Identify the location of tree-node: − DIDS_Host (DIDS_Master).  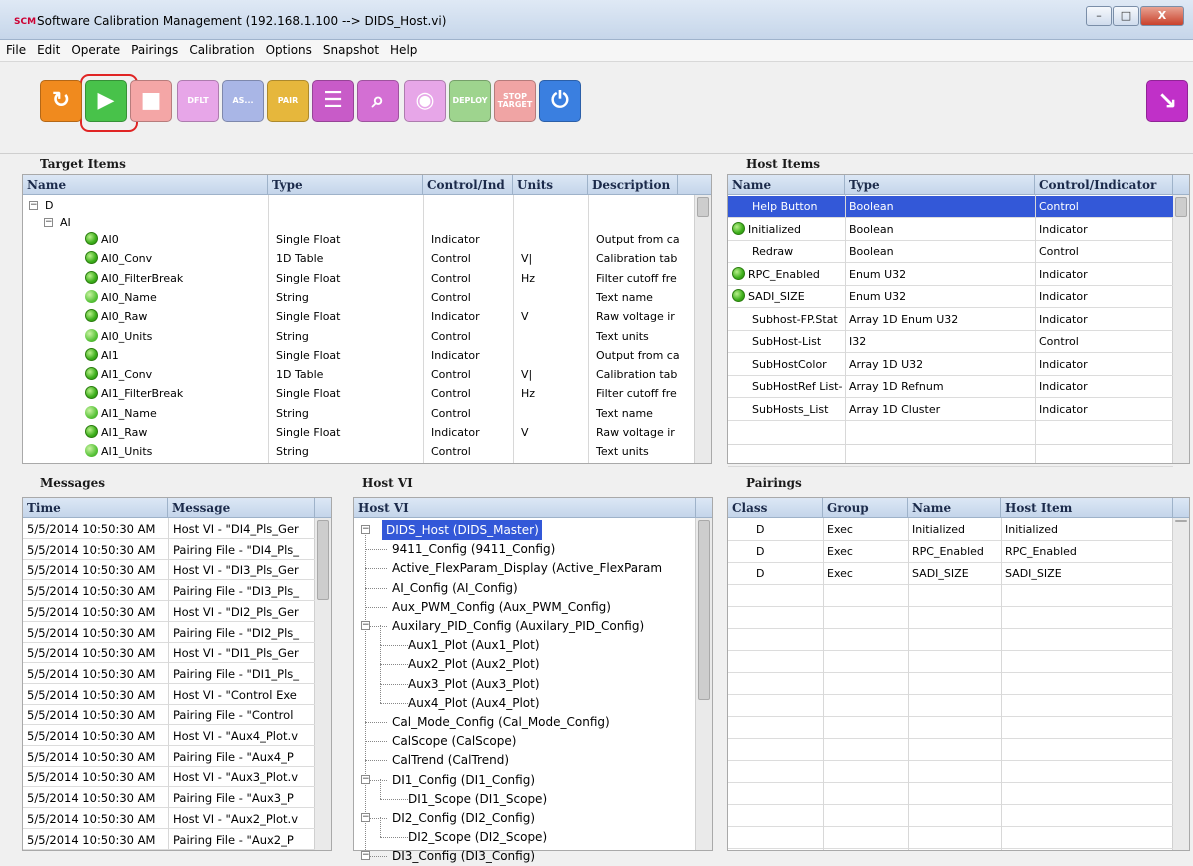
(524, 530).